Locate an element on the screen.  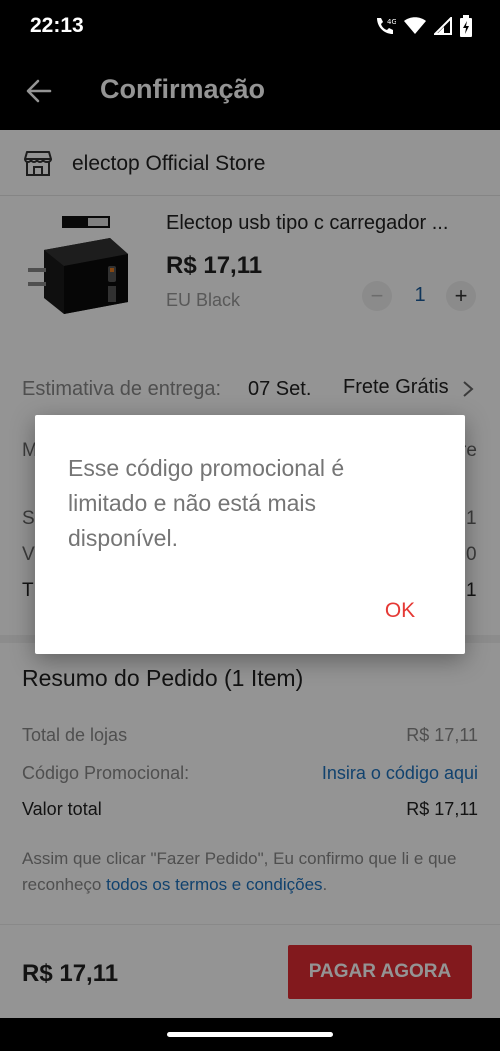
home-handle is located at coordinates (250, 1034).